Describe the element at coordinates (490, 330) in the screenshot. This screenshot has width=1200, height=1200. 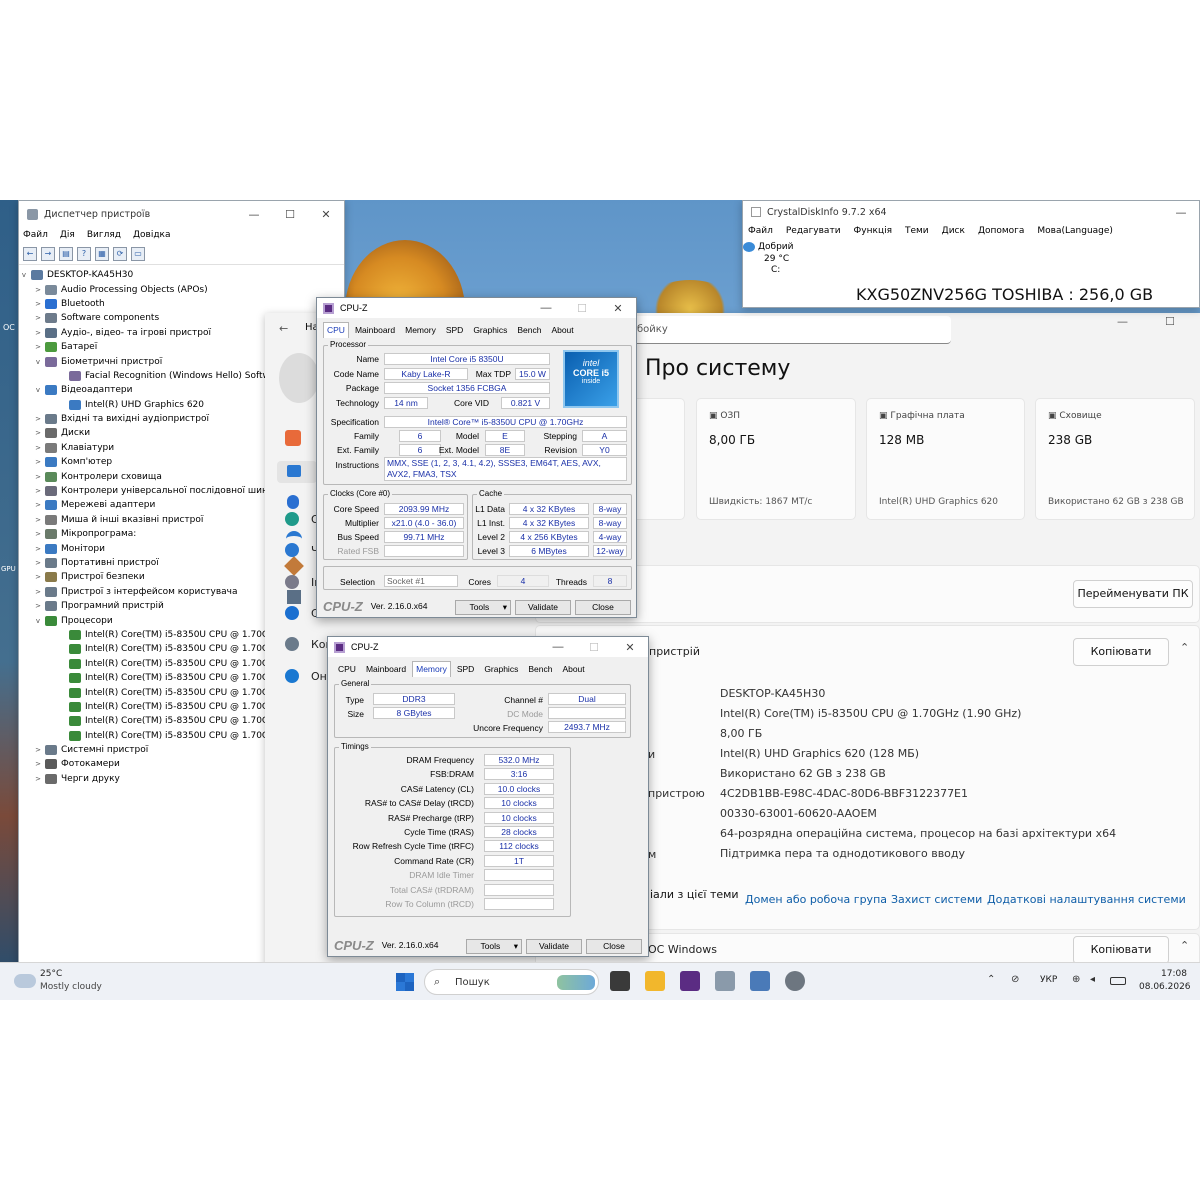
I see `tab-graphics: Graphics` at that location.